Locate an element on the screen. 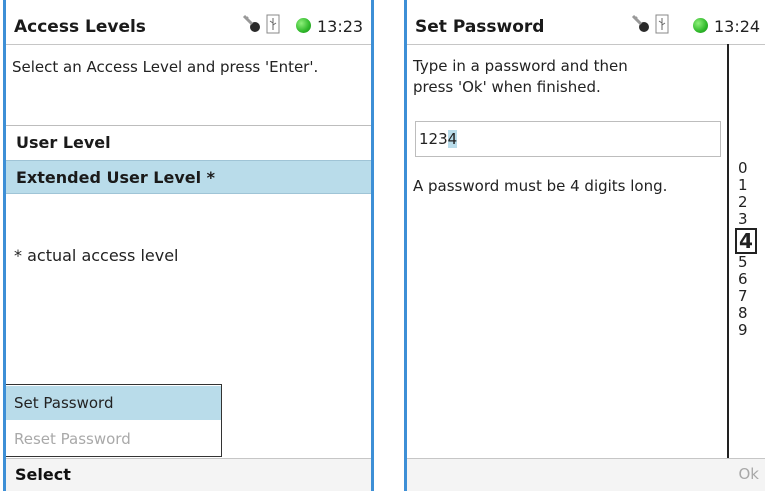  password-cursor-digit: 4 is located at coordinates (452, 139).